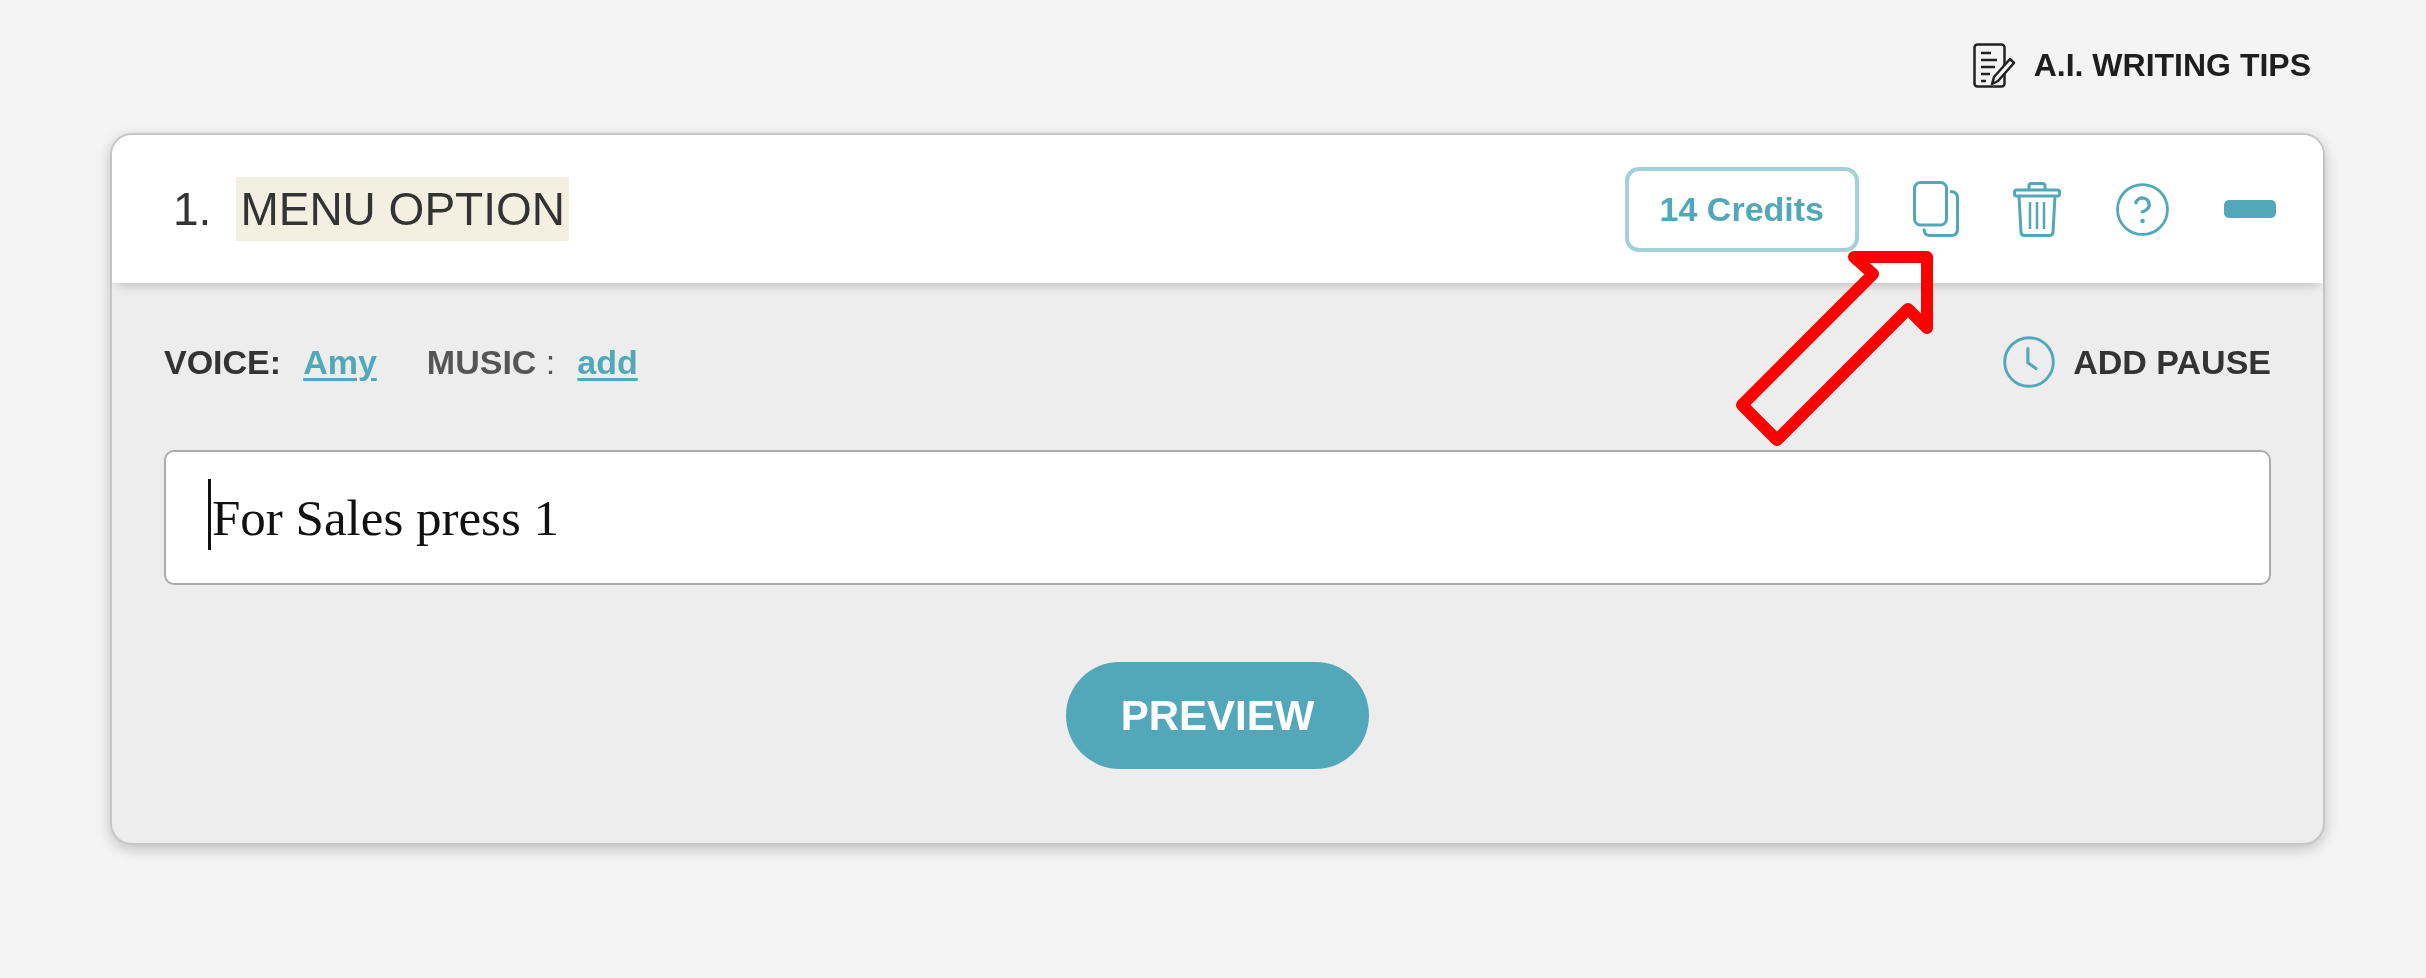 Image resolution: width=2426 pixels, height=978 pixels. What do you see at coordinates (2172, 362) in the screenshot?
I see `add-pause-label: ADD PAUSE` at bounding box center [2172, 362].